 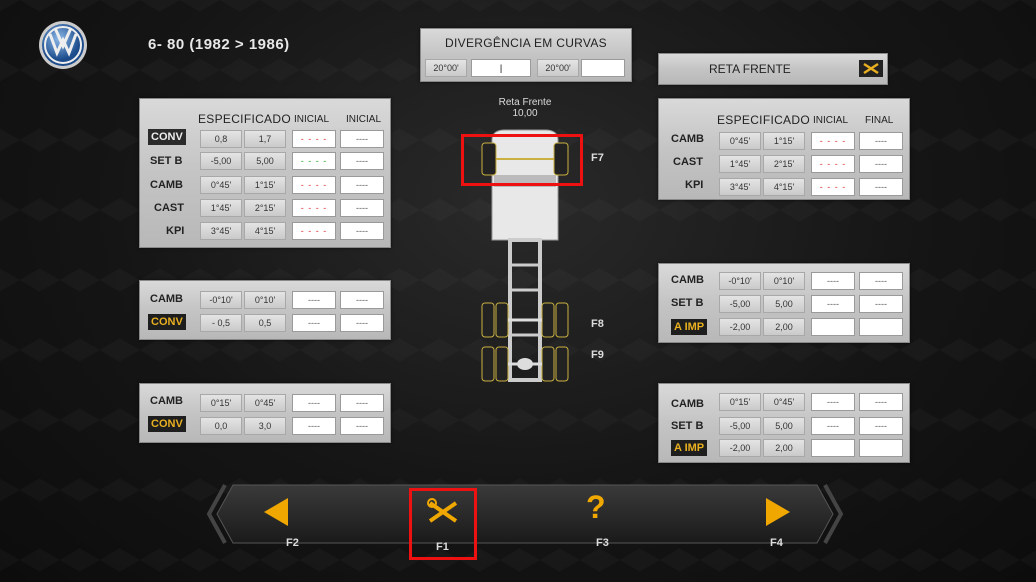 I want to click on right-bottom-initial, so click(x=833, y=448).